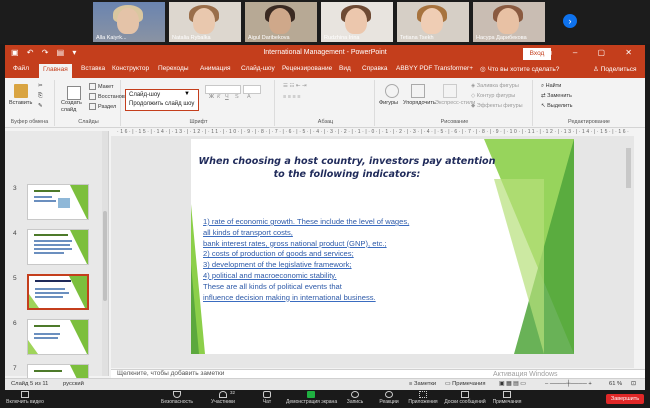 Image resolution: width=650 pixels, height=408 pixels. I want to click on participant-tile: Natalia Rybalka, so click(205, 22).